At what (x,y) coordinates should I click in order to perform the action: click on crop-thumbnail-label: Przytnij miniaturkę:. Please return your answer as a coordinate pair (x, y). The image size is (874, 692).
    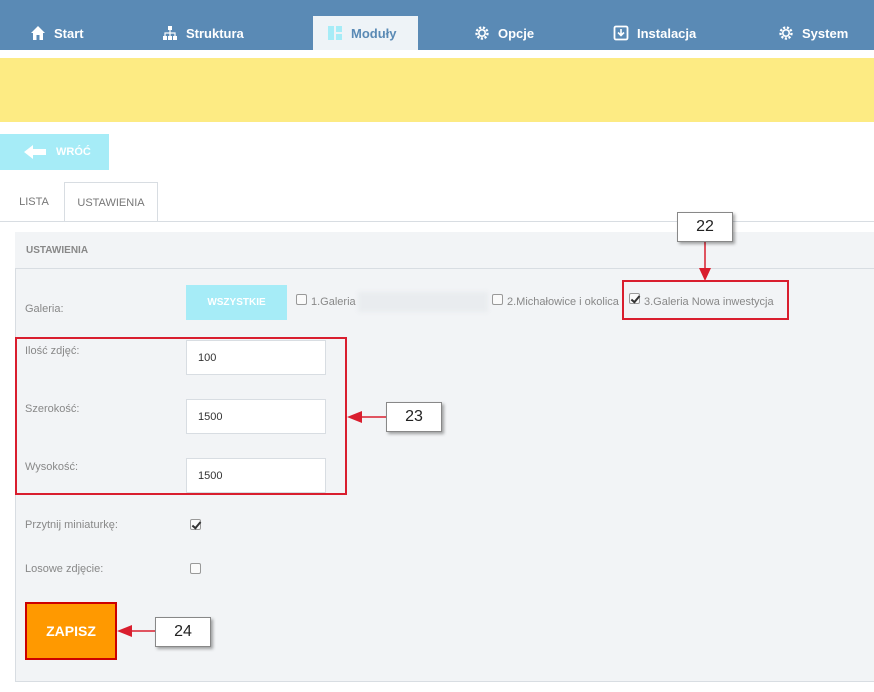
    Looking at the image, I should click on (71, 525).